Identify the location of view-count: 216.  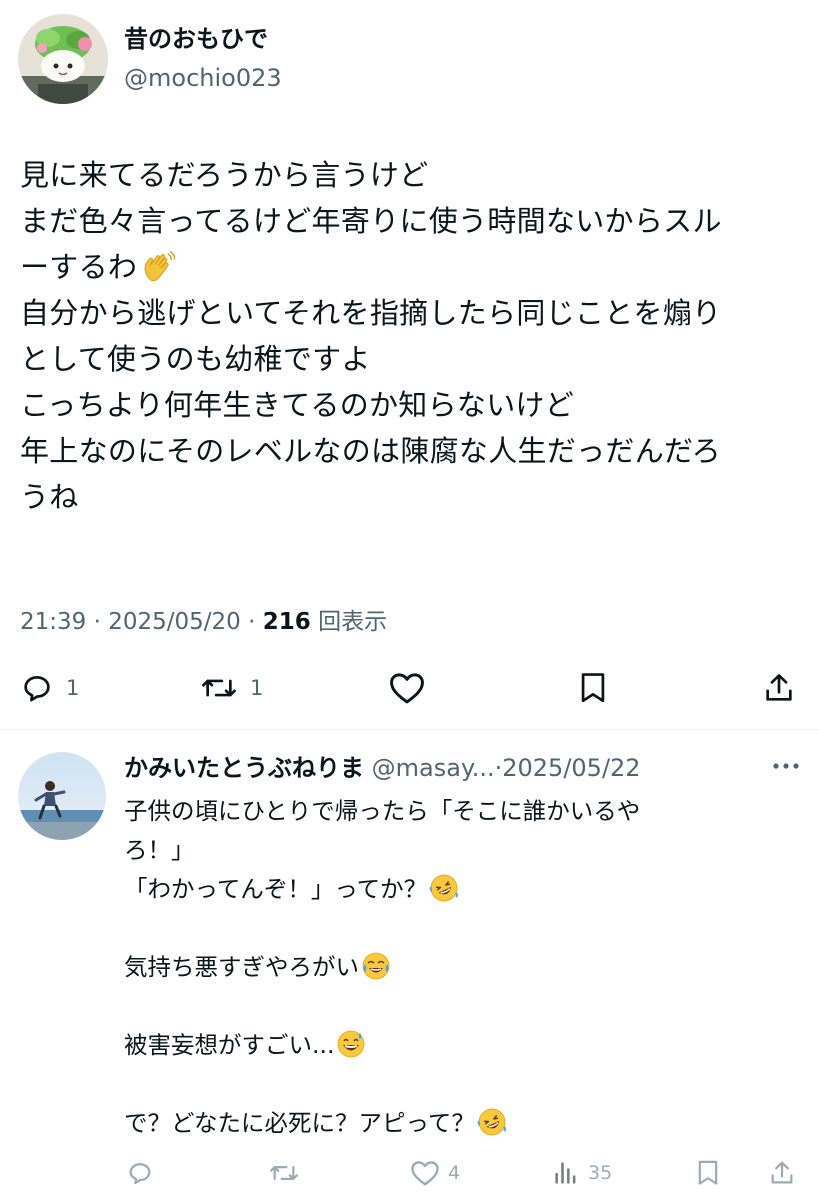
(286, 622).